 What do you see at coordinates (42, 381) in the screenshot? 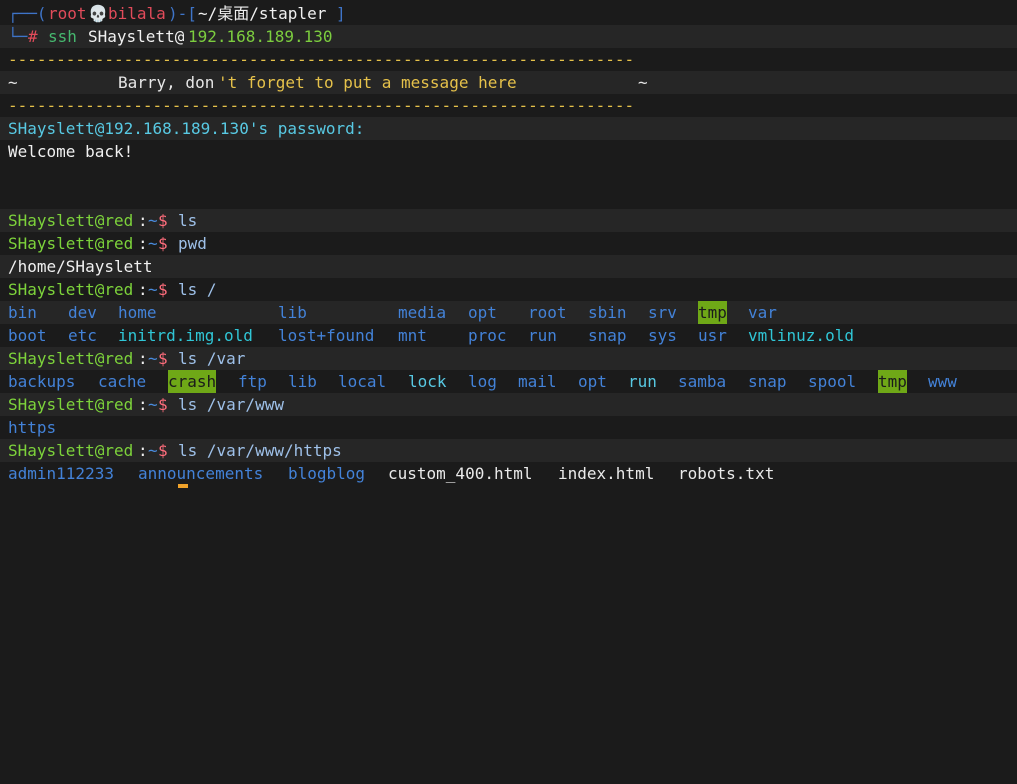
I see `dir-entry: backups` at bounding box center [42, 381].